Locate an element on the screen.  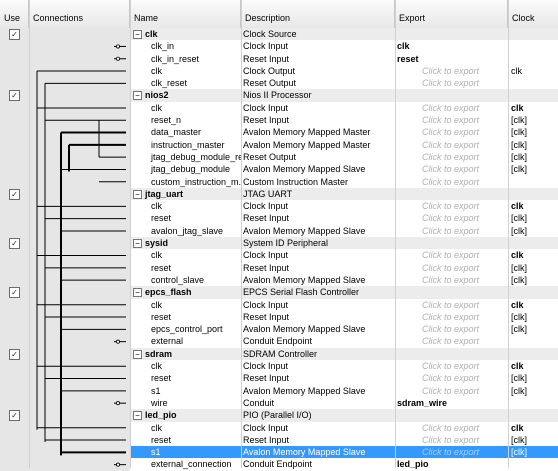
column-header-use: Use is located at coordinates (14, 14).